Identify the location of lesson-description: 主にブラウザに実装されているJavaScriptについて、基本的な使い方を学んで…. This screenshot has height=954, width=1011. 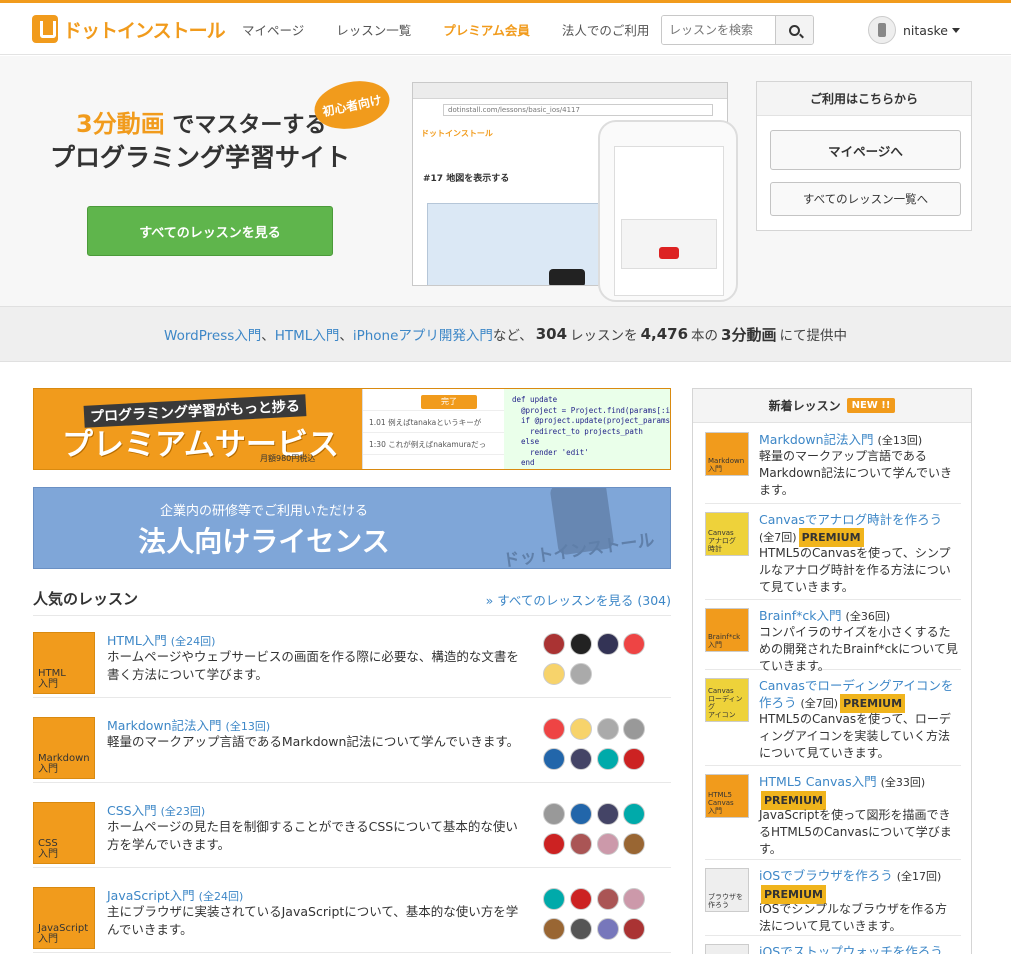
(313, 920).